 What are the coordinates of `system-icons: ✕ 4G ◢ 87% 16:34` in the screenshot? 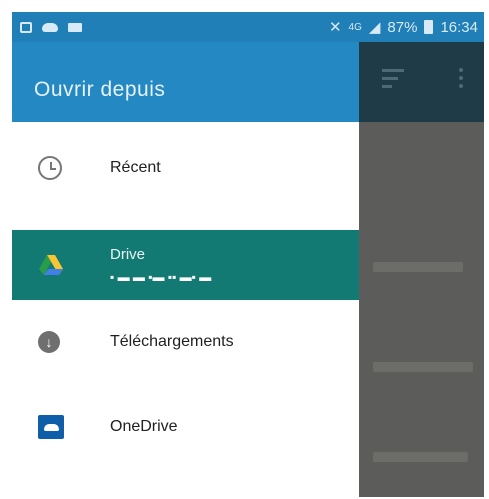 It's located at (406, 27).